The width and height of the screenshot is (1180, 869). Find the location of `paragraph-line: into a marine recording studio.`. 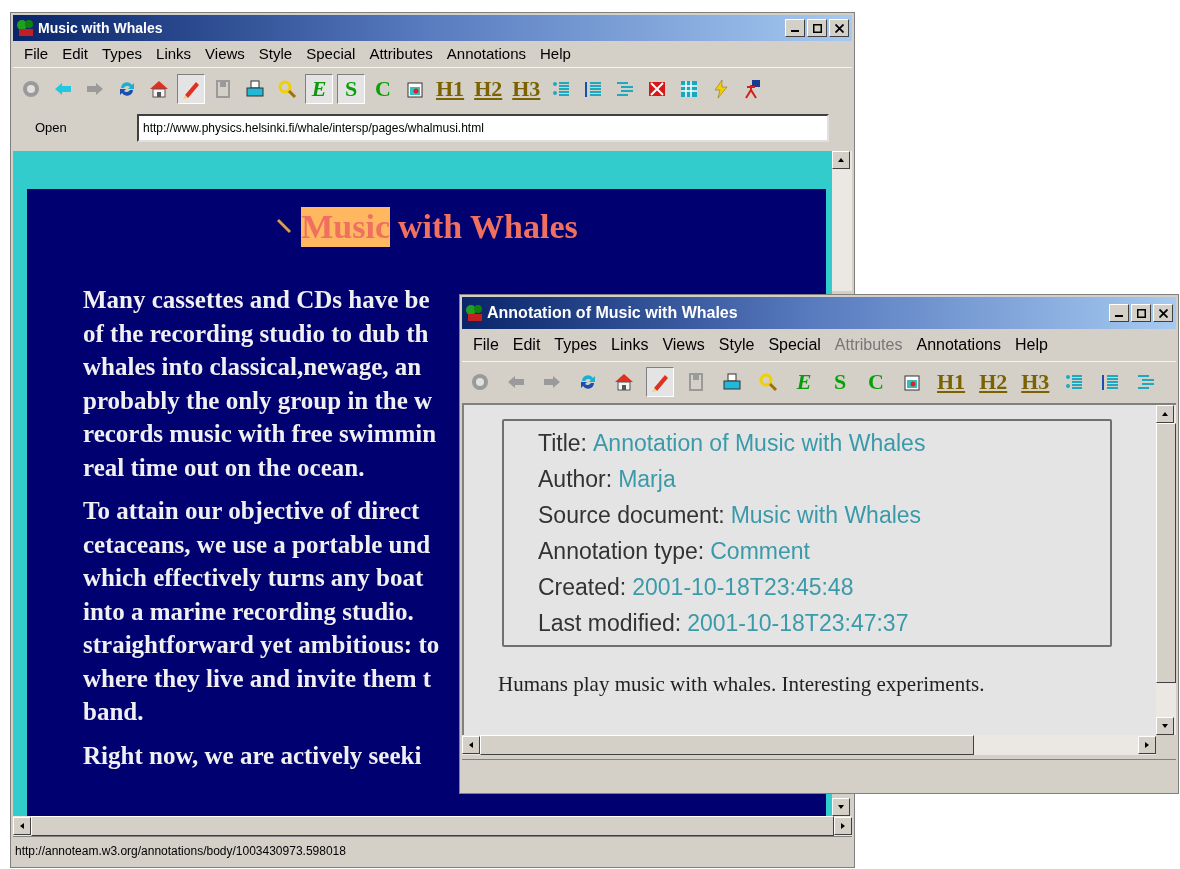

paragraph-line: into a marine recording studio. is located at coordinates (248, 611).